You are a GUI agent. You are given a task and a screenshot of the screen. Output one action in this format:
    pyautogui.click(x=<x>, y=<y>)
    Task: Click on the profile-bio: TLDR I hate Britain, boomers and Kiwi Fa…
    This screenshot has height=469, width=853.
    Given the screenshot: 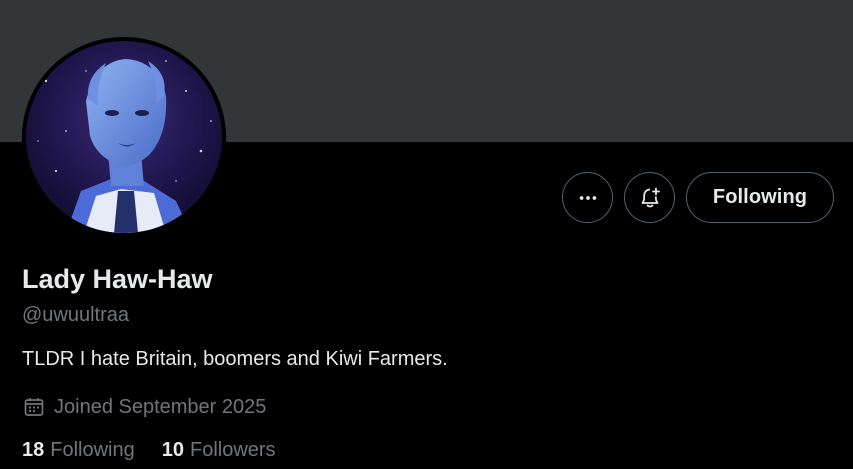 What is the action you would take?
    pyautogui.click(x=235, y=359)
    